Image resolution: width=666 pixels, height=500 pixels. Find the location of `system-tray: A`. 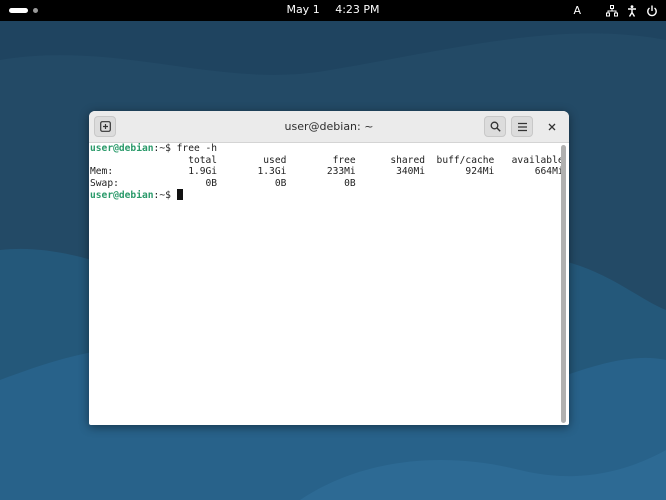

system-tray: A is located at coordinates (615, 10).